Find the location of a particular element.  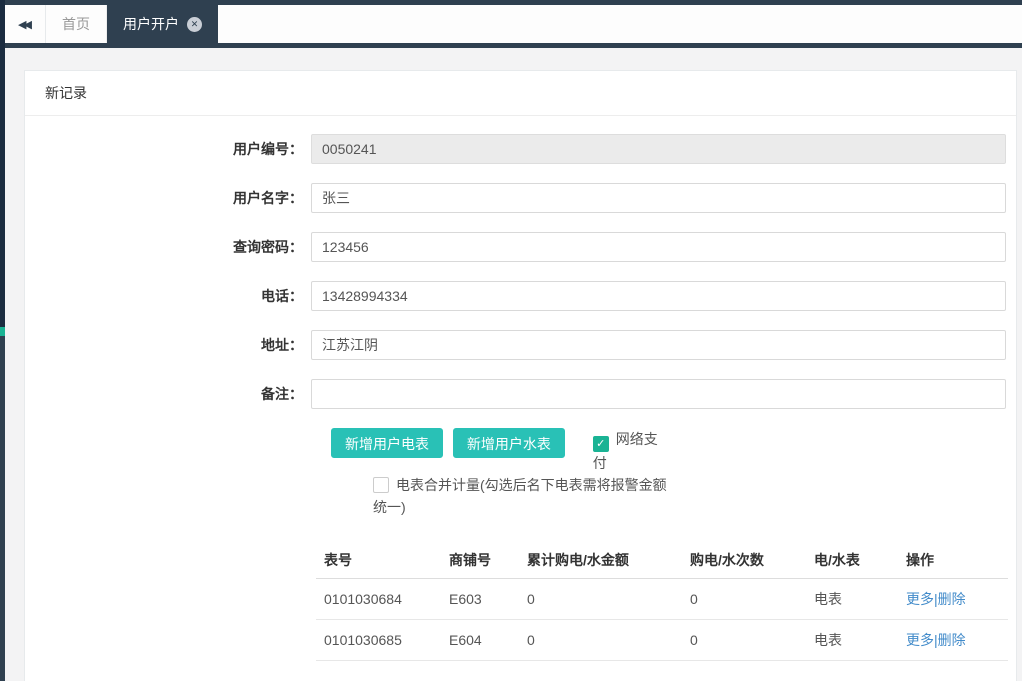

user-name-label: 用户名字： is located at coordinates (268, 198).